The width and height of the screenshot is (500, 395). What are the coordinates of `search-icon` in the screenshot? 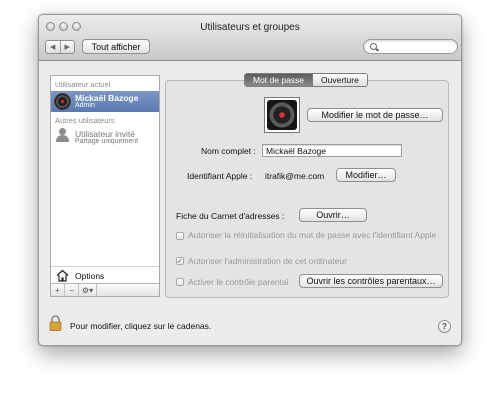 It's located at (373, 46).